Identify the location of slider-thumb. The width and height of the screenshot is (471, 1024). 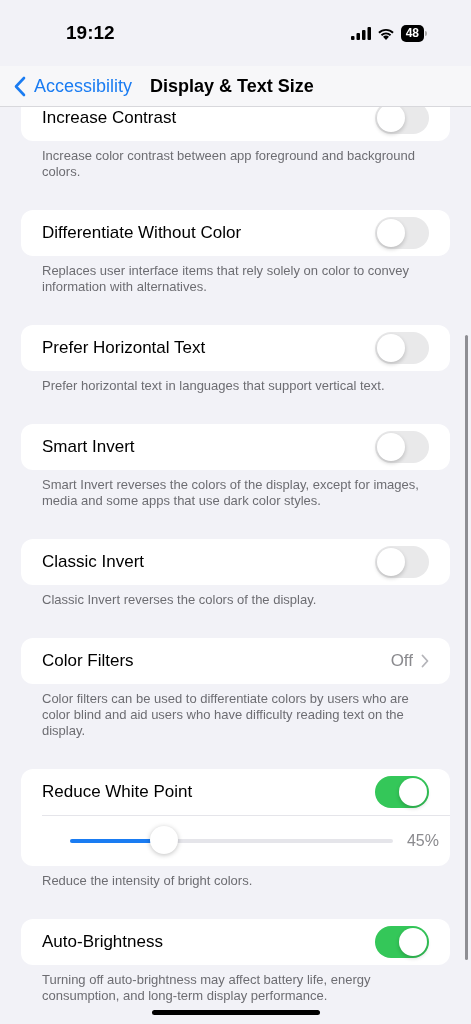
(163, 840).